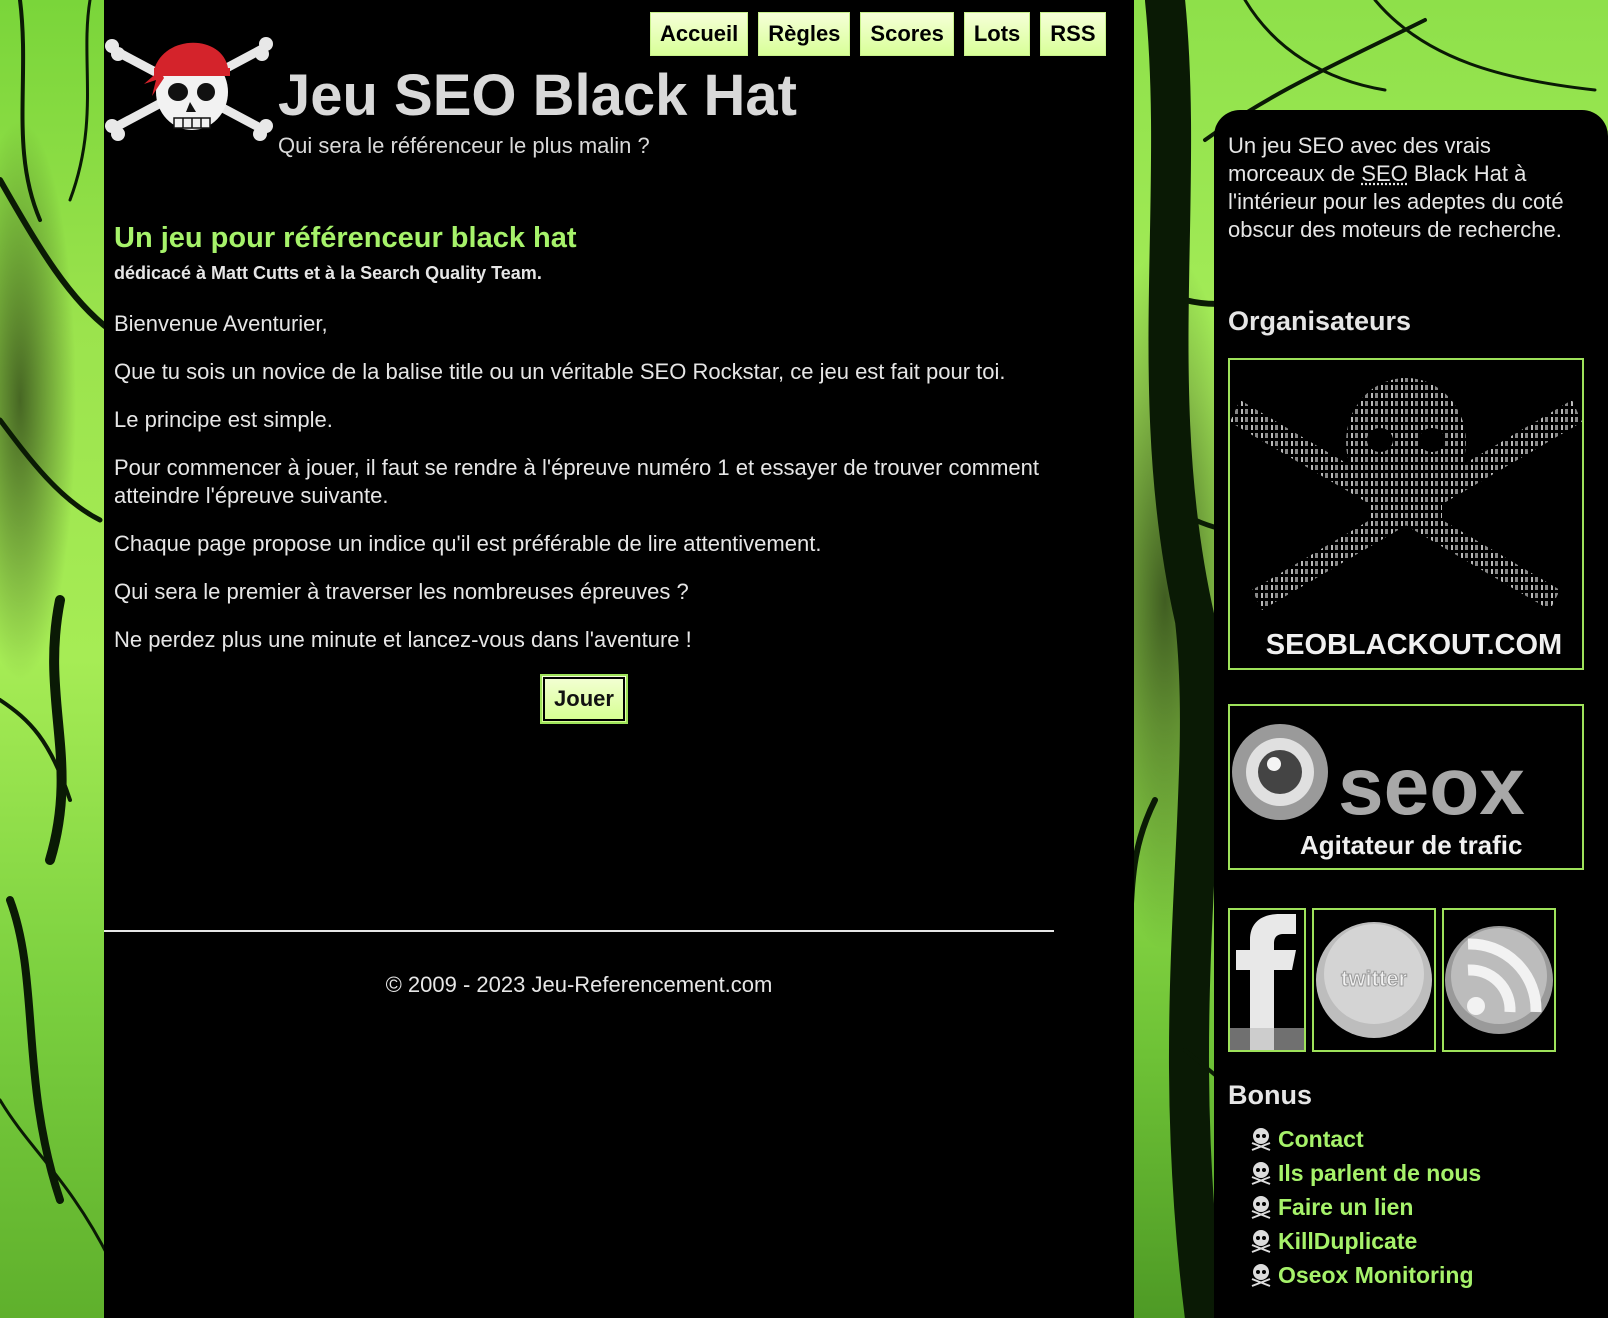 The image size is (1608, 1318). I want to click on twitter-link: twitter, so click(1374, 980).